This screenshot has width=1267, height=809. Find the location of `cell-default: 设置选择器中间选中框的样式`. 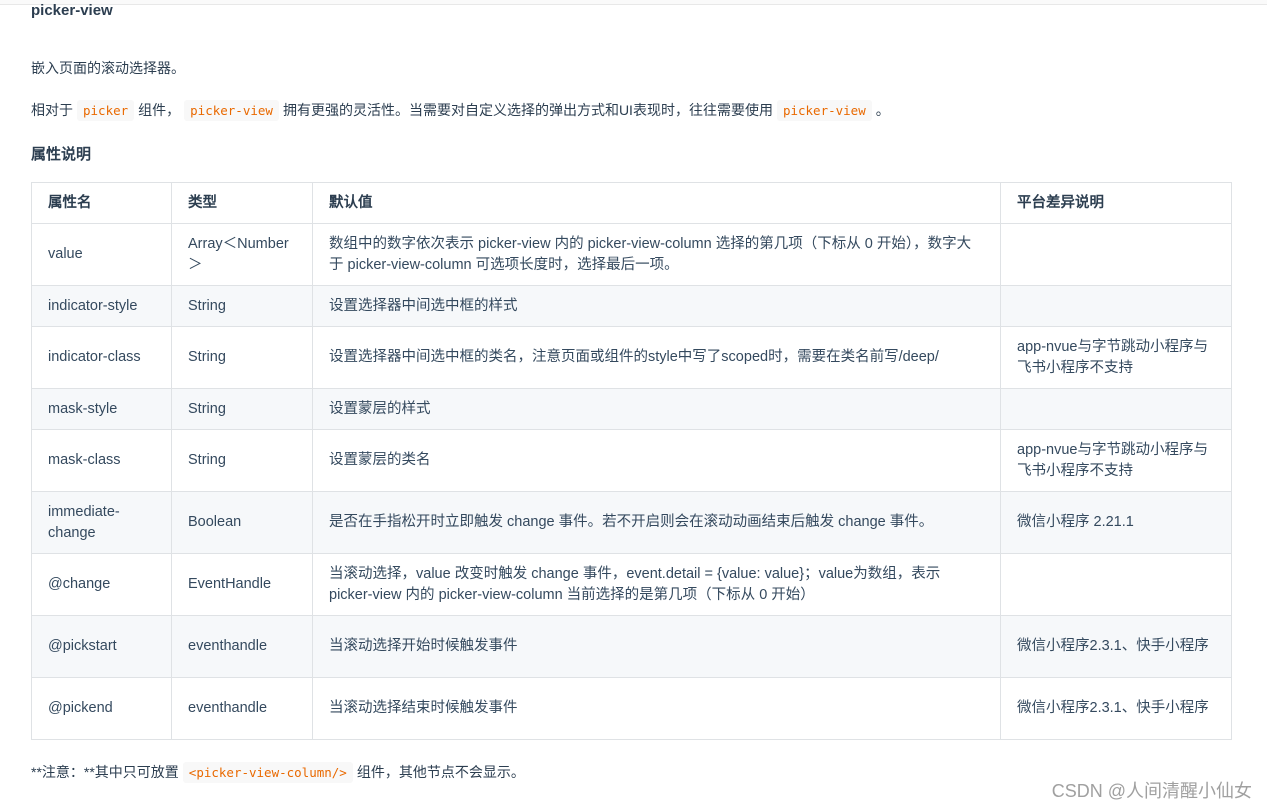

cell-default: 设置选择器中间选中框的样式 is located at coordinates (656, 306).